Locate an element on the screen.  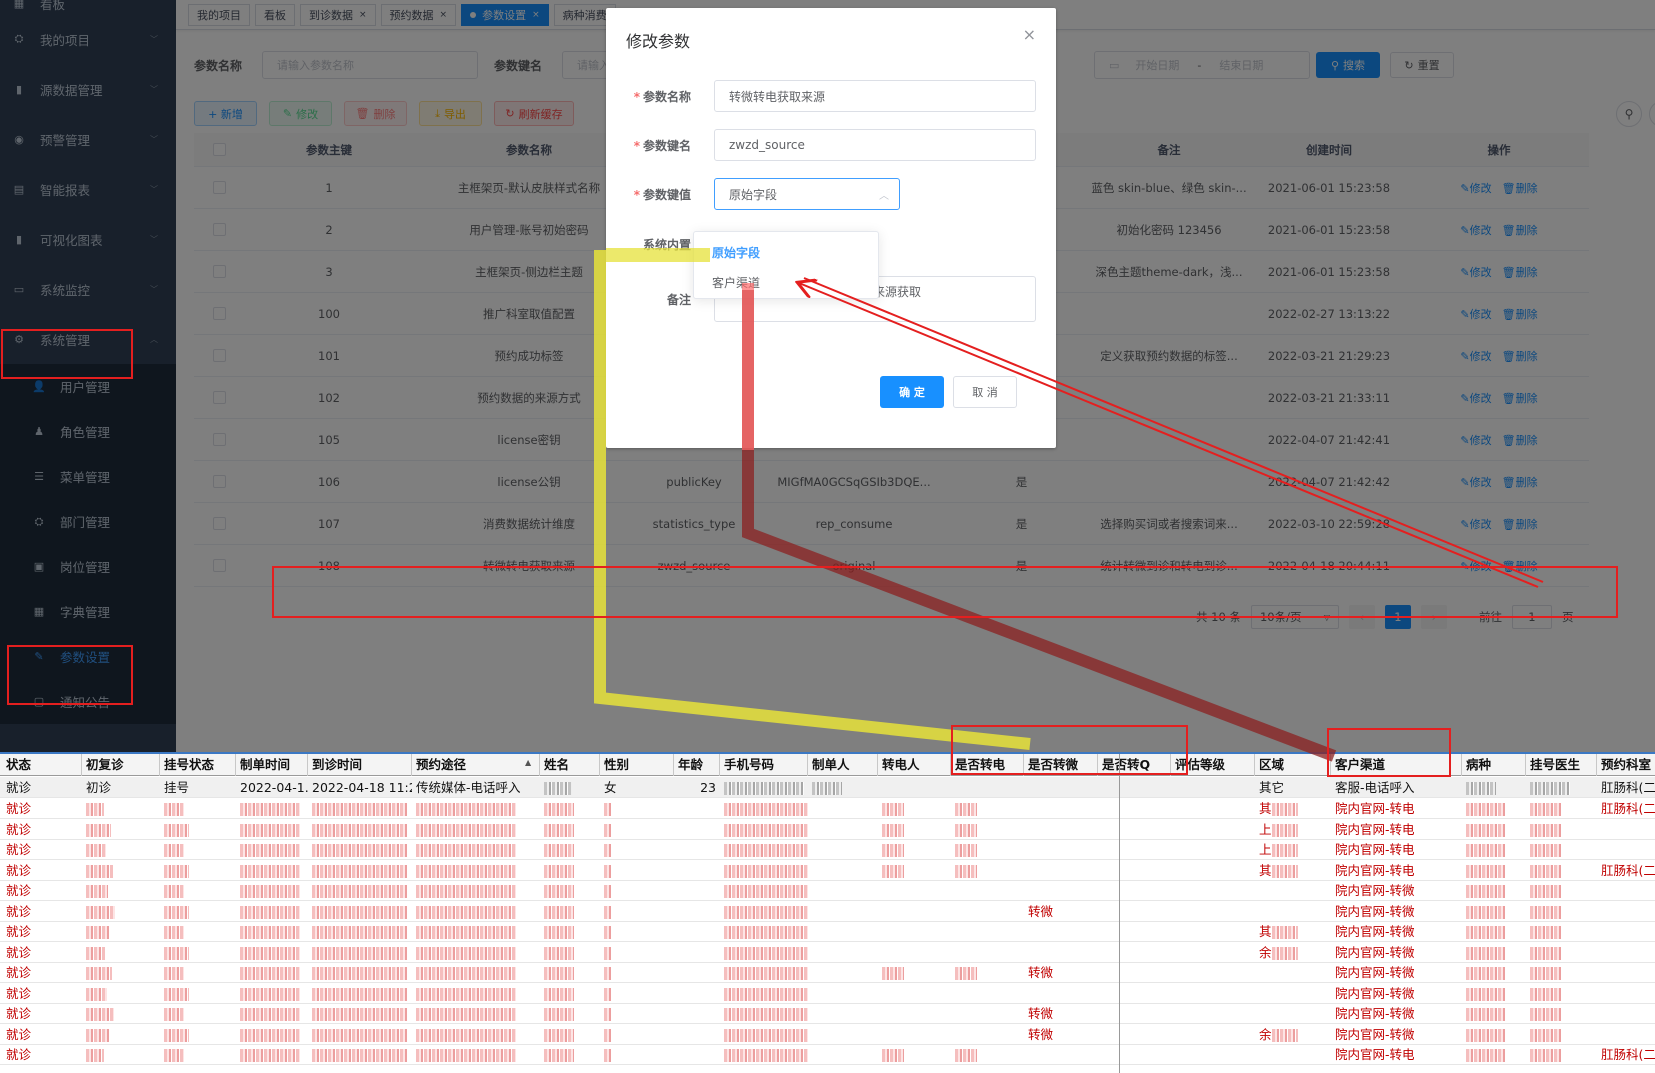
grid-column-header: 手机号码 is located at coordinates (764, 765).